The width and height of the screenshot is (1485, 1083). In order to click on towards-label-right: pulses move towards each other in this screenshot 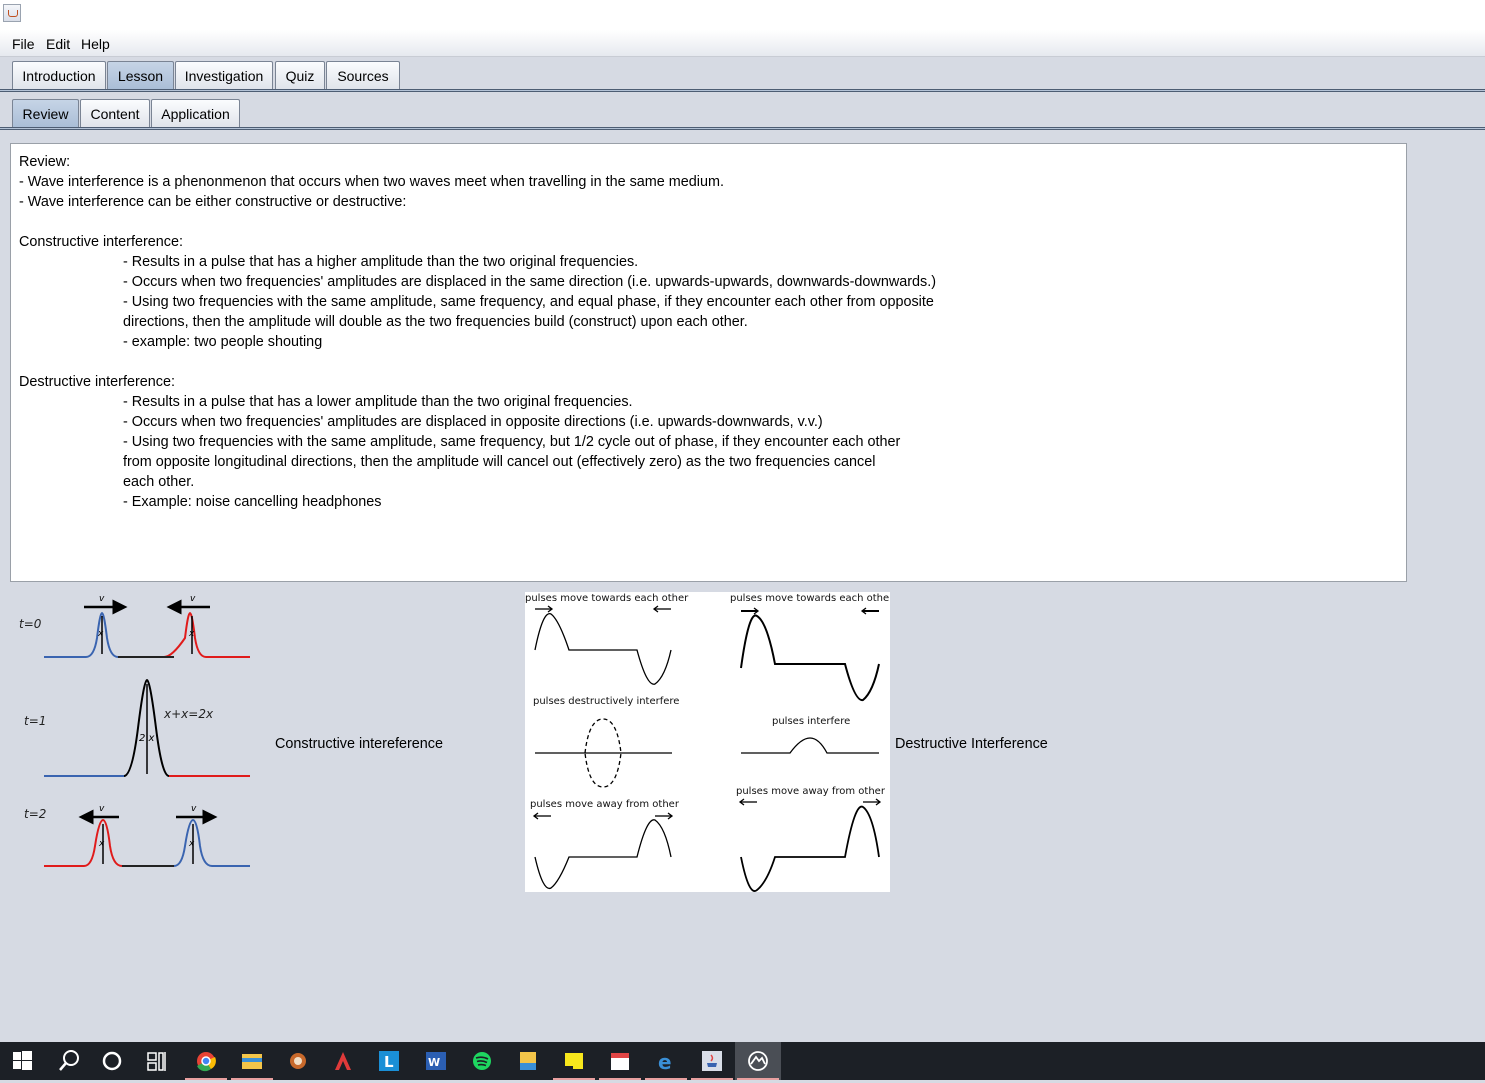, I will do `click(810, 598)`.